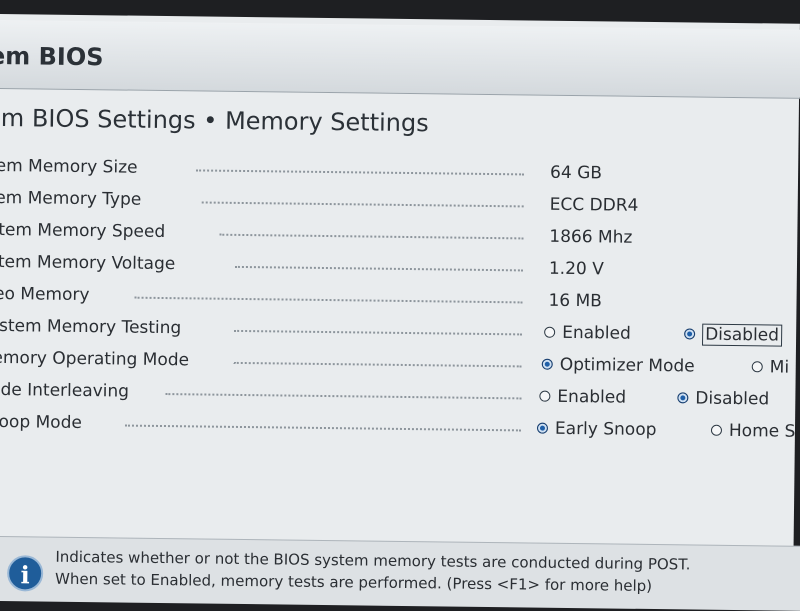 This screenshot has width=800, height=611. I want to click on setting-label: System Memory Testing, so click(91, 327).